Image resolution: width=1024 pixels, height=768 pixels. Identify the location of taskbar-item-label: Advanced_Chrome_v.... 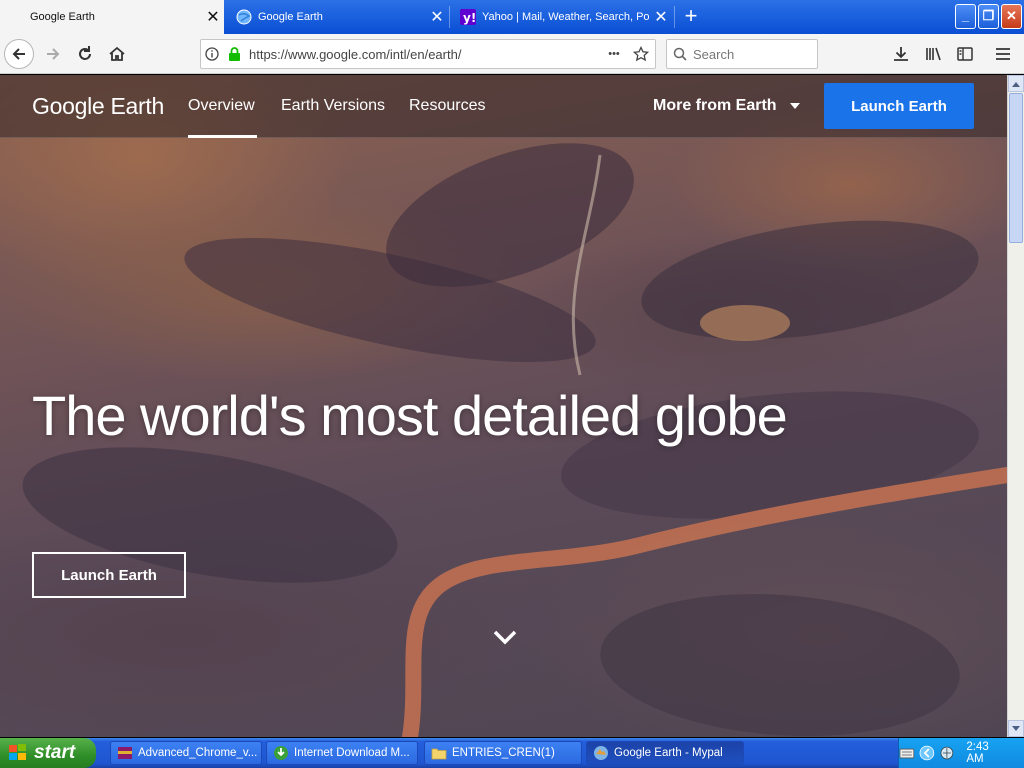
(198, 753).